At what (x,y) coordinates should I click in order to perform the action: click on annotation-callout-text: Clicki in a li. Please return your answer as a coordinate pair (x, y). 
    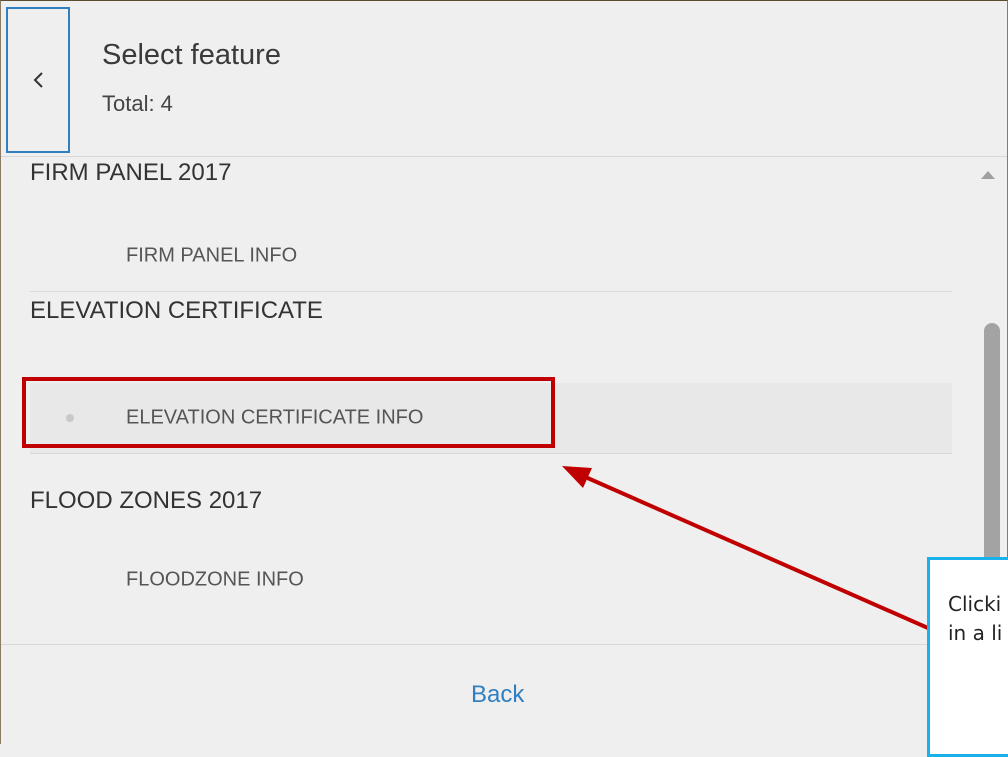
    Looking at the image, I should click on (978, 619).